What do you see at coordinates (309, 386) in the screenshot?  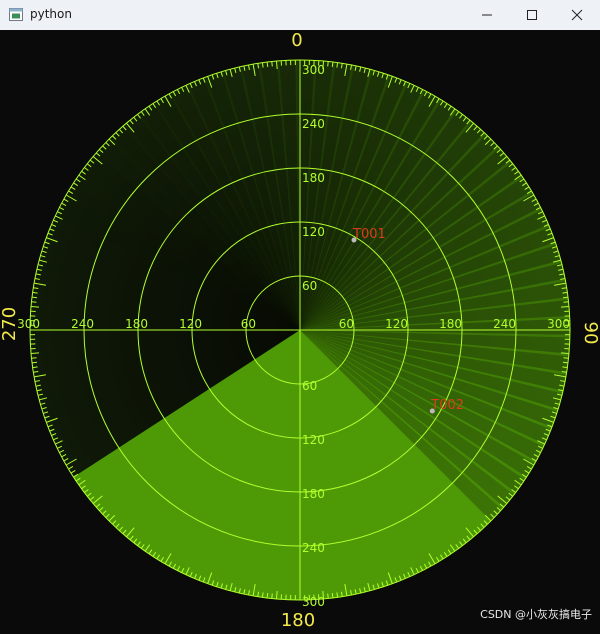 I see `range-label-south: 60` at bounding box center [309, 386].